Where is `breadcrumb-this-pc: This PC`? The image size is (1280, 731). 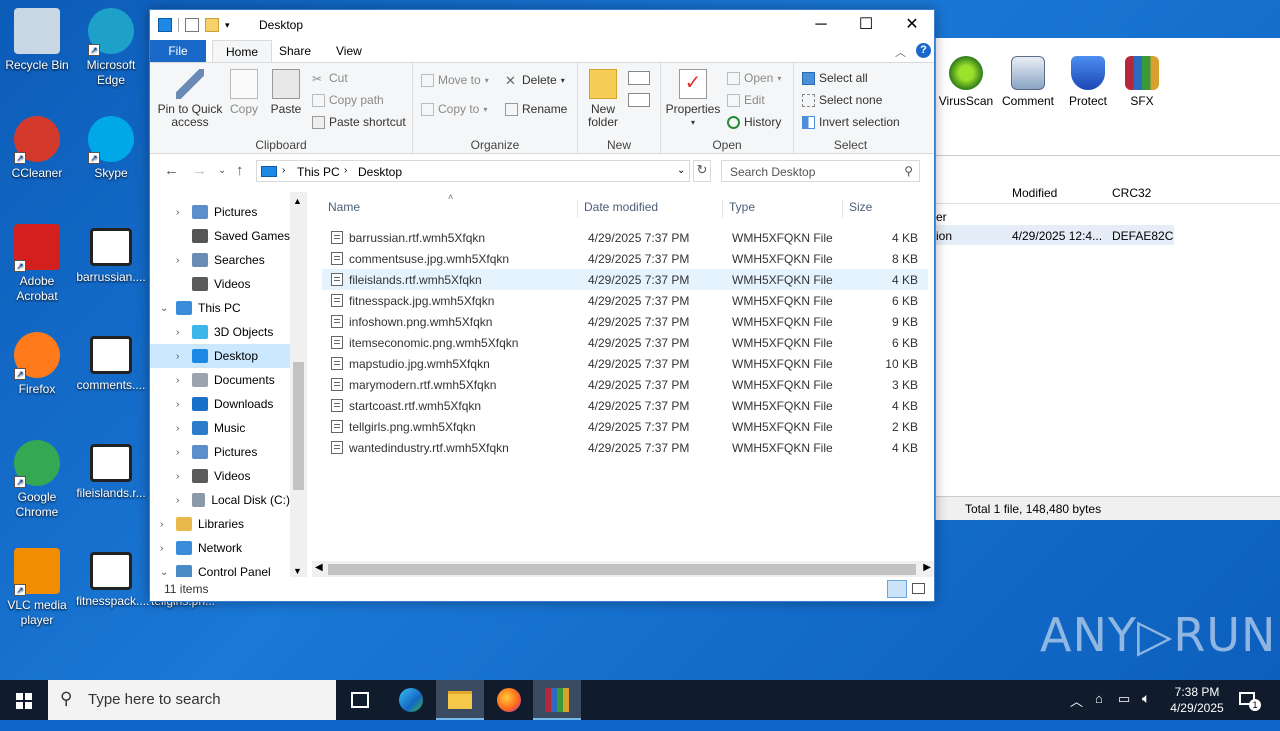 breadcrumb-this-pc: This PC is located at coordinates (318, 172).